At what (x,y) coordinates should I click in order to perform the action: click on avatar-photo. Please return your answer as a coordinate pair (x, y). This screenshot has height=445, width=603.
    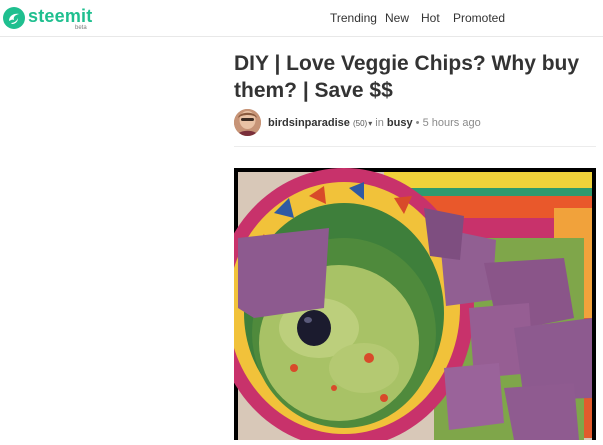
    Looking at the image, I should click on (247, 122).